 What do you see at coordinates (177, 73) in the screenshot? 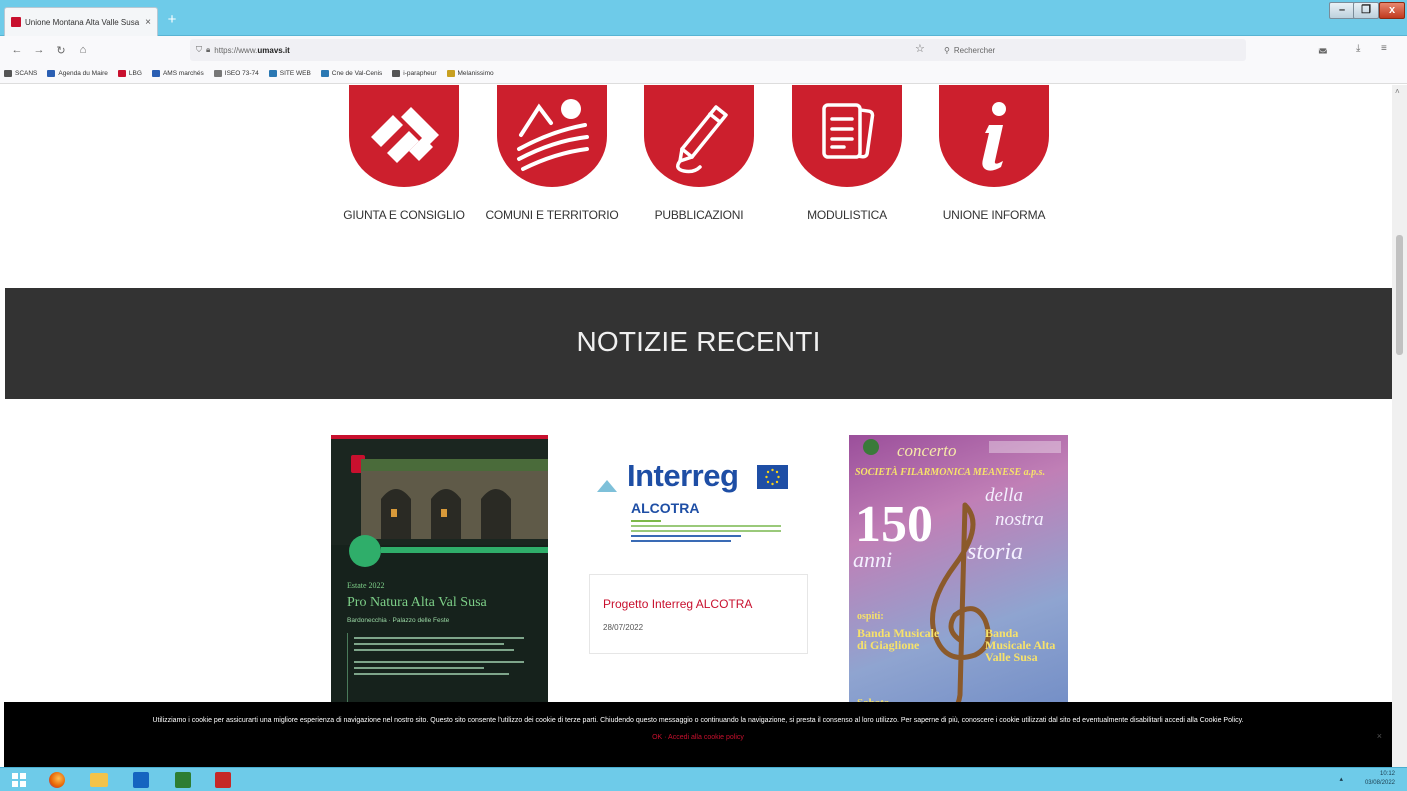
I see `bookmark-item: AMS marchés` at bounding box center [177, 73].